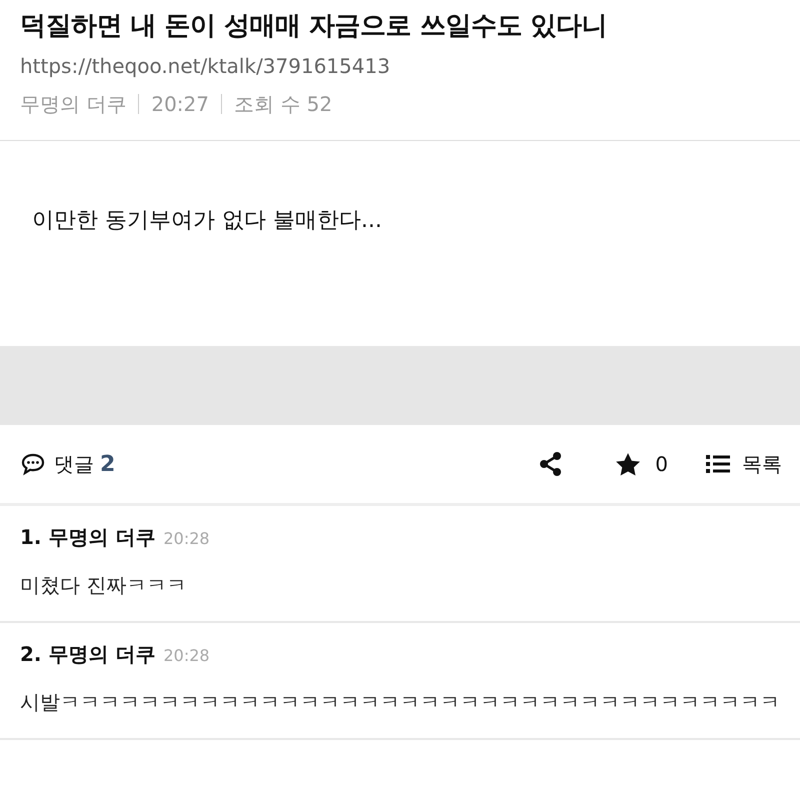 The width and height of the screenshot is (800, 805). What do you see at coordinates (551, 464) in the screenshot?
I see `share-icon` at bounding box center [551, 464].